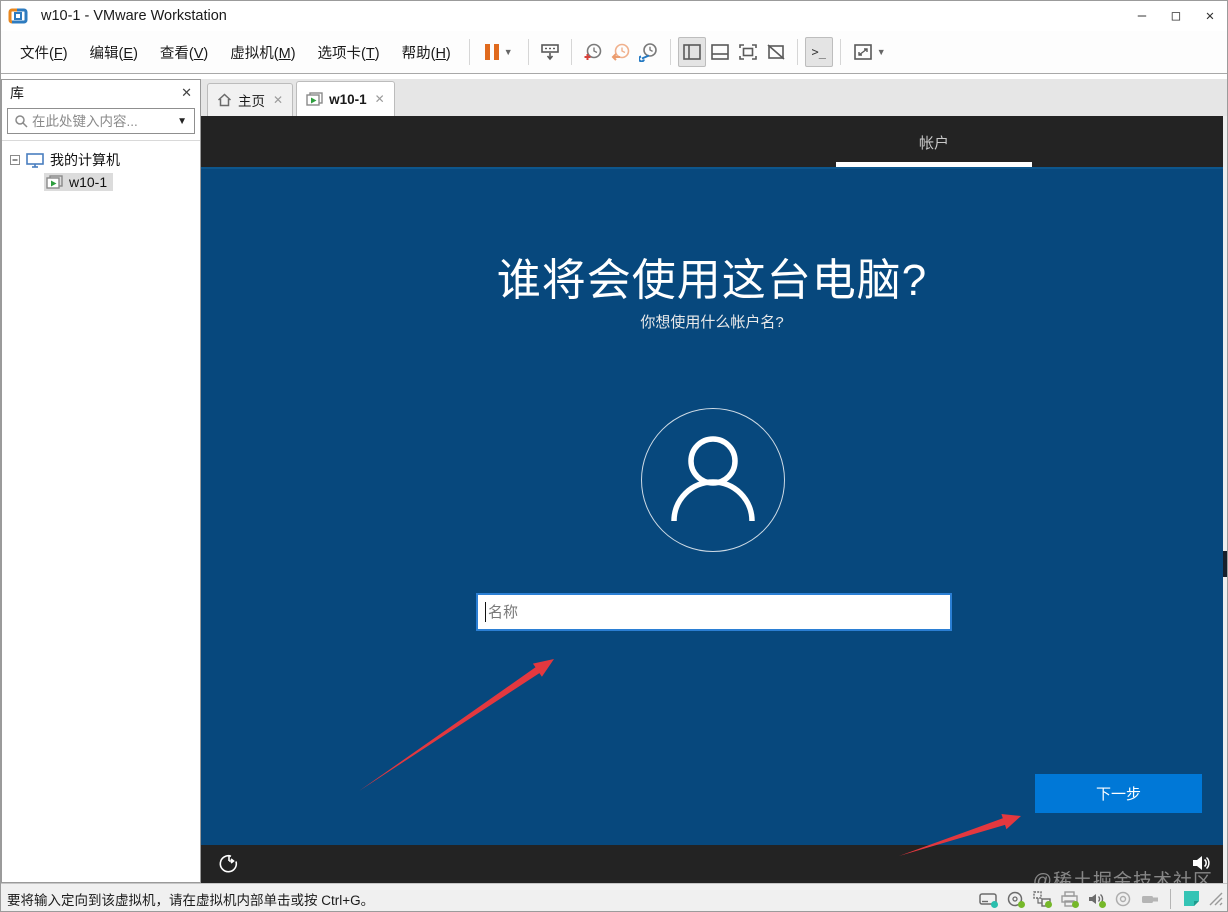 Image resolution: width=1228 pixels, height=912 pixels. Describe the element at coordinates (1225, 564) in the screenshot. I see `vm-scrollbar-thumb` at that location.